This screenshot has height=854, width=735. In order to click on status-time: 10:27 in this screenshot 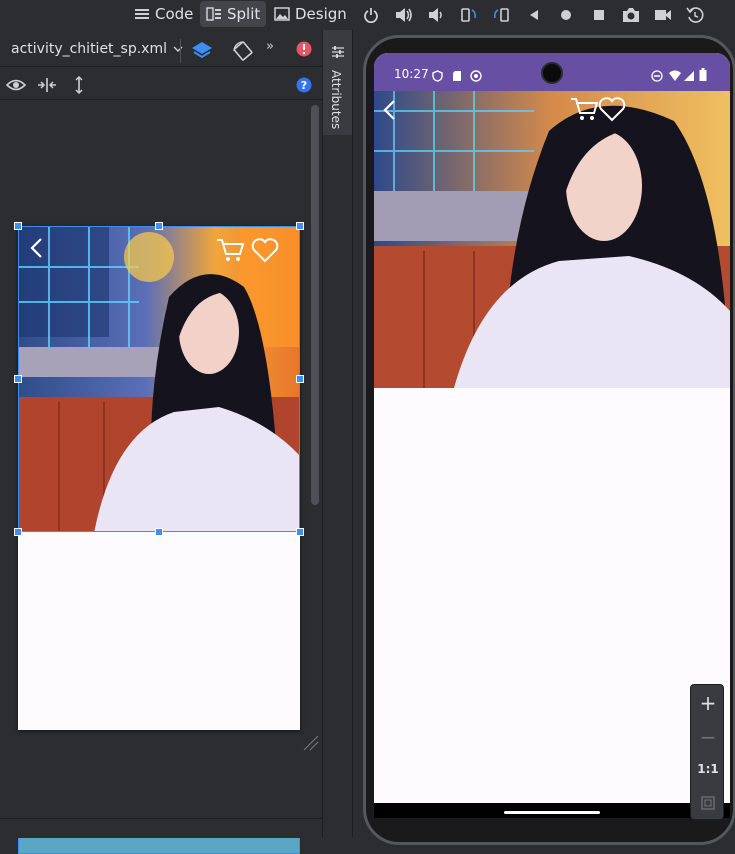, I will do `click(411, 74)`.